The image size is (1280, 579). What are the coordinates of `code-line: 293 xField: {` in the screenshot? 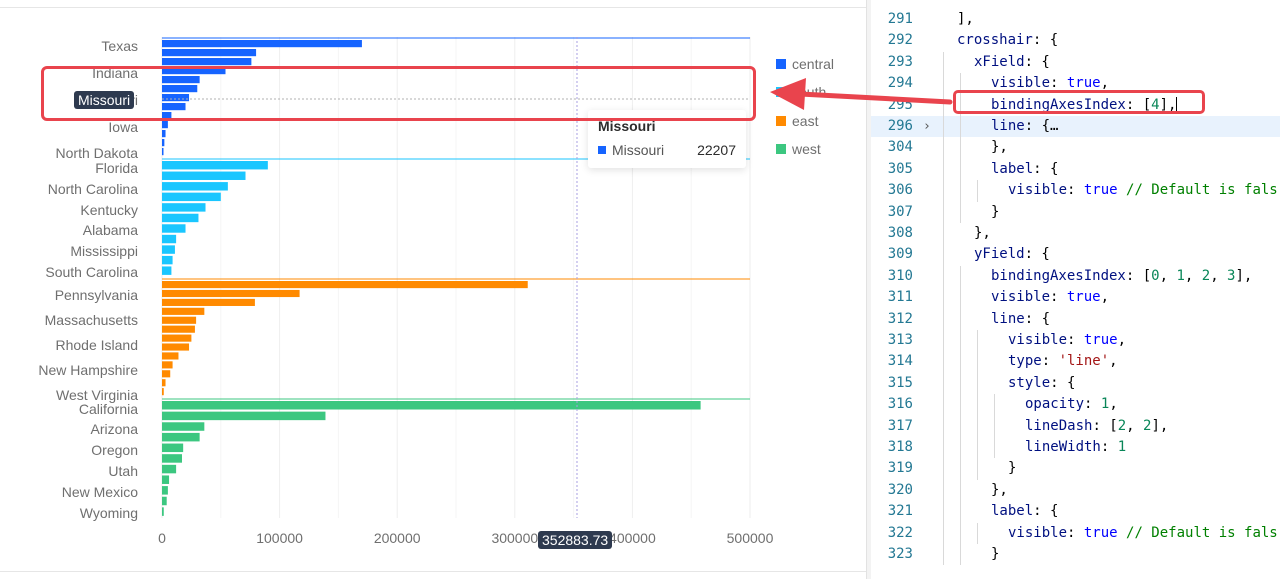 It's located at (1075, 62).